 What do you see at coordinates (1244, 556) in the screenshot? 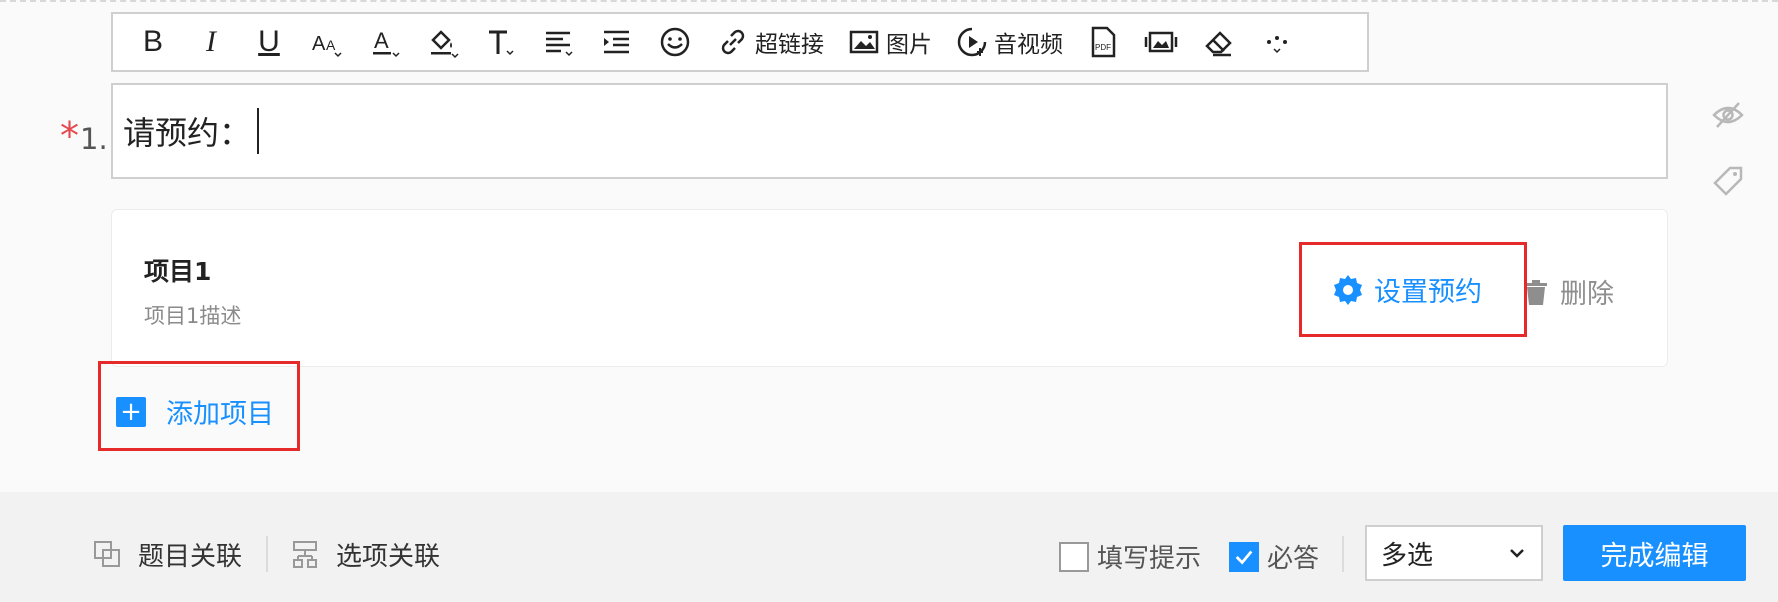
I see `checkmark-icon` at bounding box center [1244, 556].